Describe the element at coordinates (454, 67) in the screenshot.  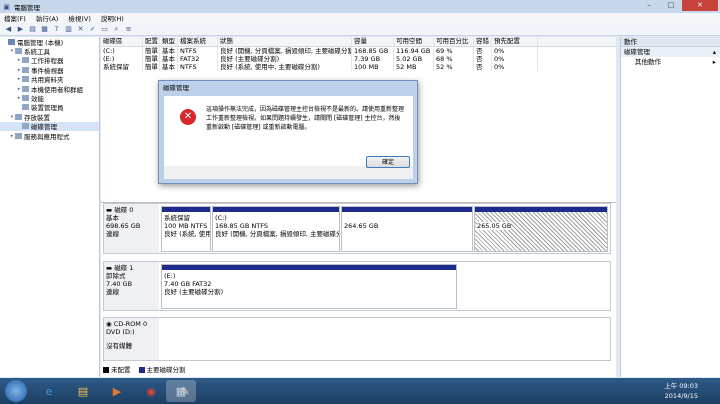
I see `volume-cell: 52 %` at that location.